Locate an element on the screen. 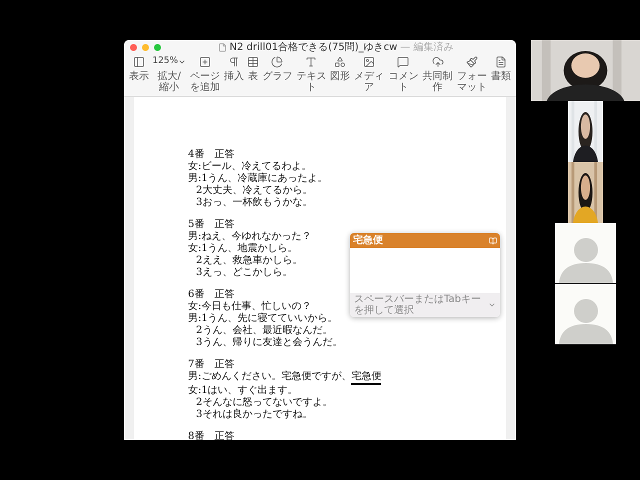 The width and height of the screenshot is (640, 480). minimize-button is located at coordinates (145, 47).